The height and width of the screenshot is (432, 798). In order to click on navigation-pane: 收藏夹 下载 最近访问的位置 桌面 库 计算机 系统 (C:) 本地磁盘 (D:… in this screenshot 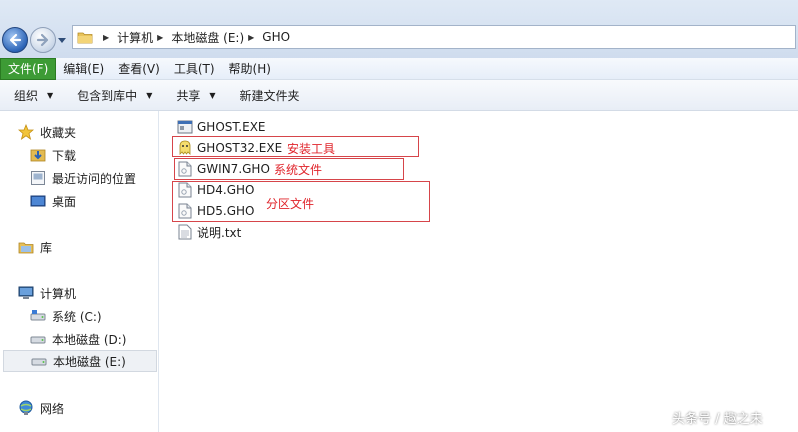, I will do `click(79, 271)`.